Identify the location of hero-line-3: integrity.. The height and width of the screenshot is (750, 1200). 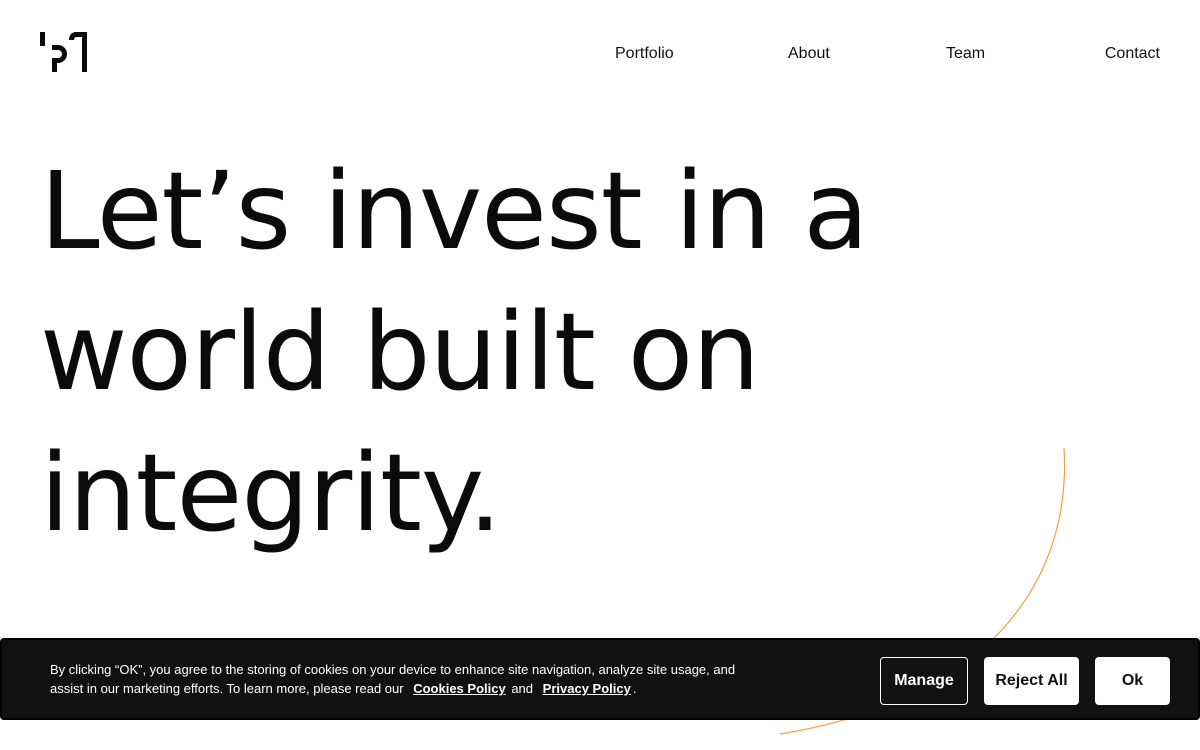
(271, 494).